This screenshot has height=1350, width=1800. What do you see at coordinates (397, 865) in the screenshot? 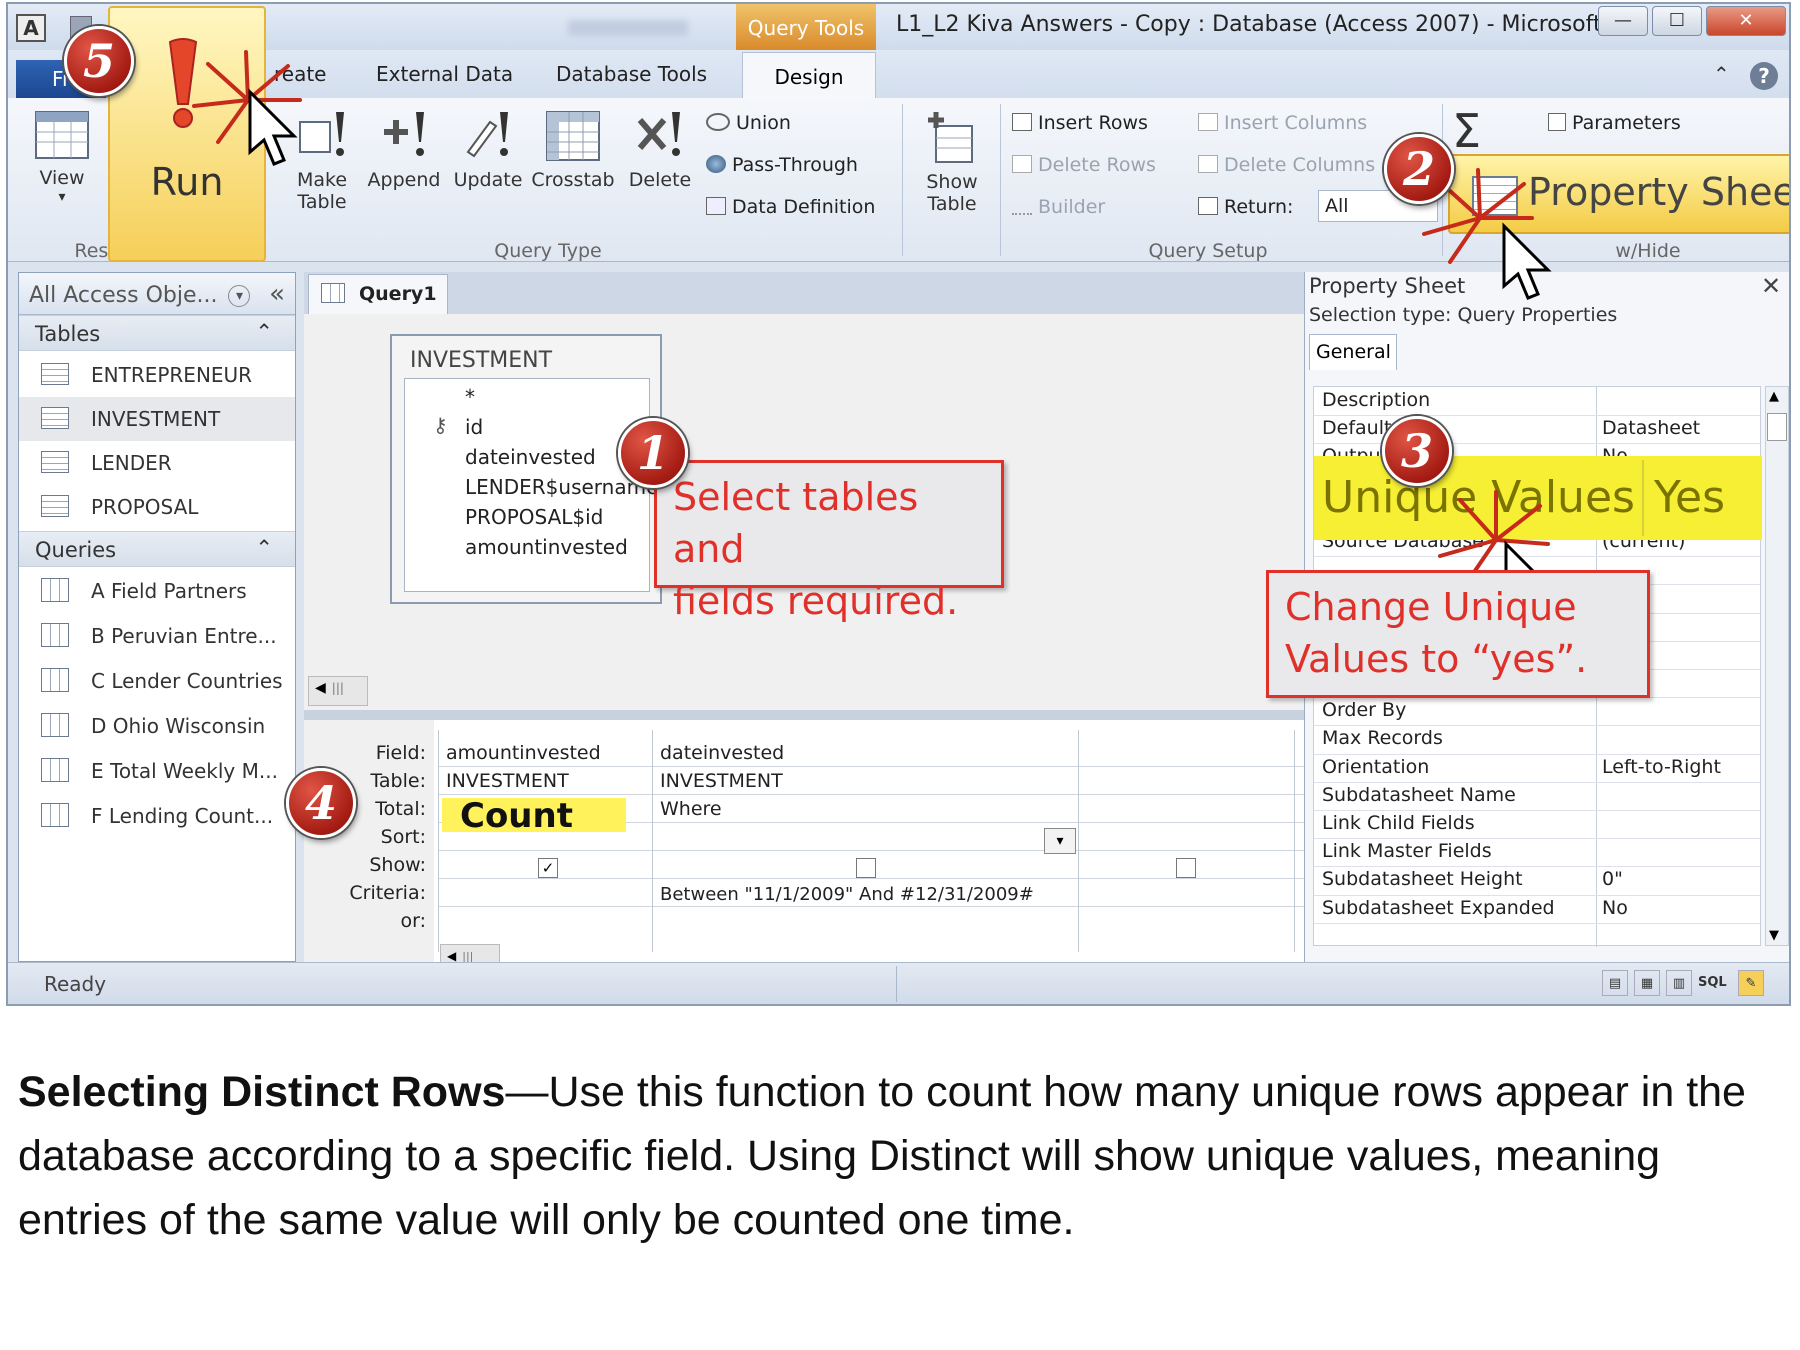
I see `row-label-show: Show:` at bounding box center [397, 865].